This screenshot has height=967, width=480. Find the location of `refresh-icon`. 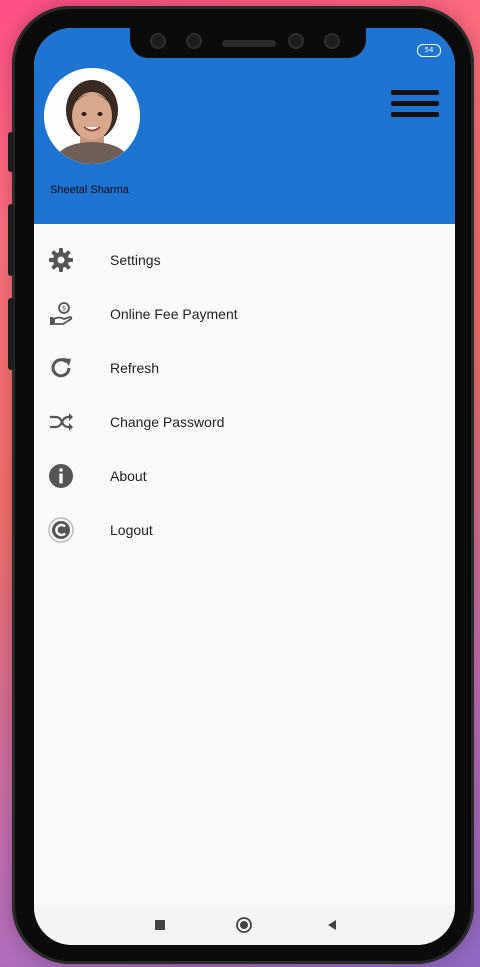

refresh-icon is located at coordinates (61, 368).